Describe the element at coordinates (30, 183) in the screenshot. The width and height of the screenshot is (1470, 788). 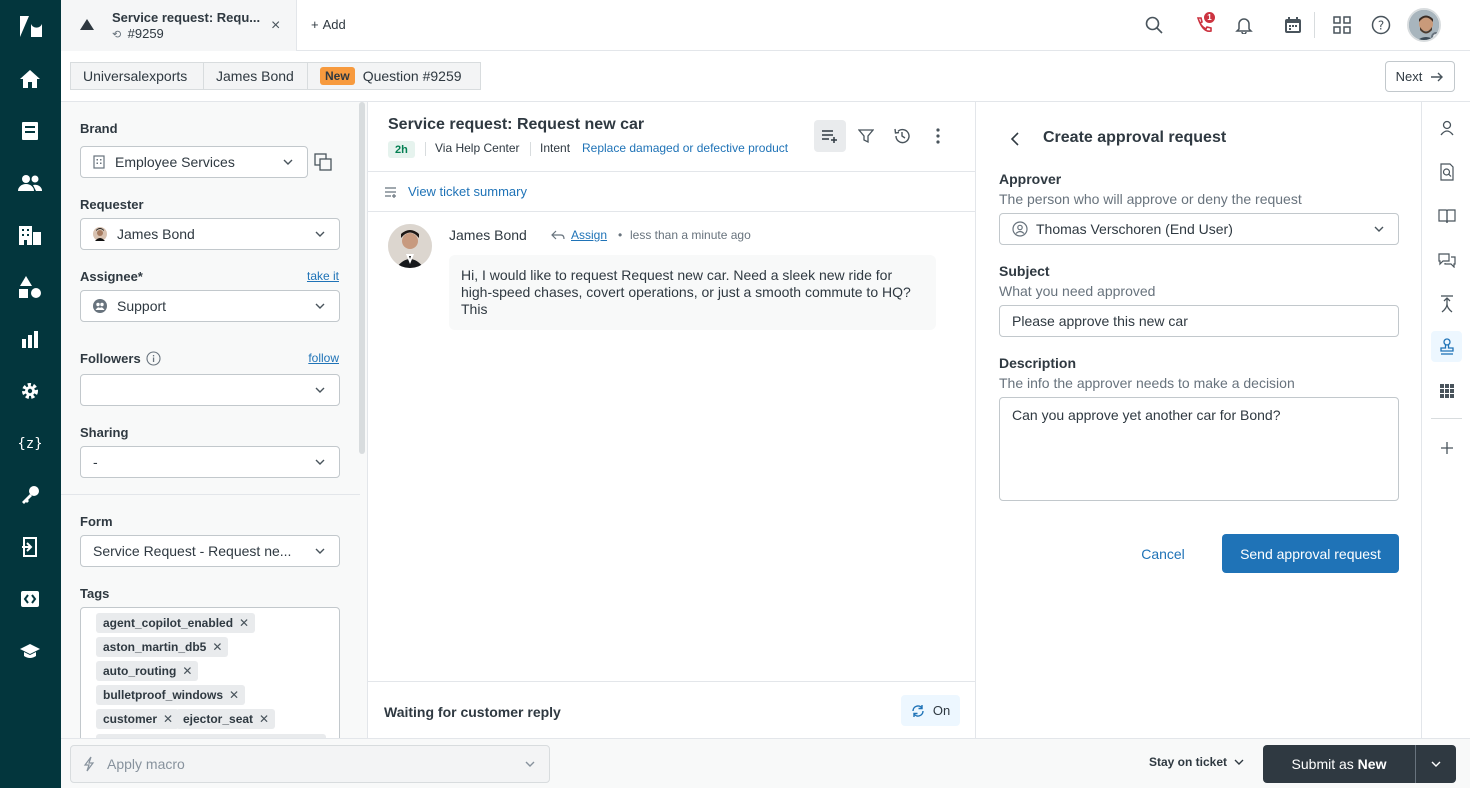
I see `customers-icon` at that location.